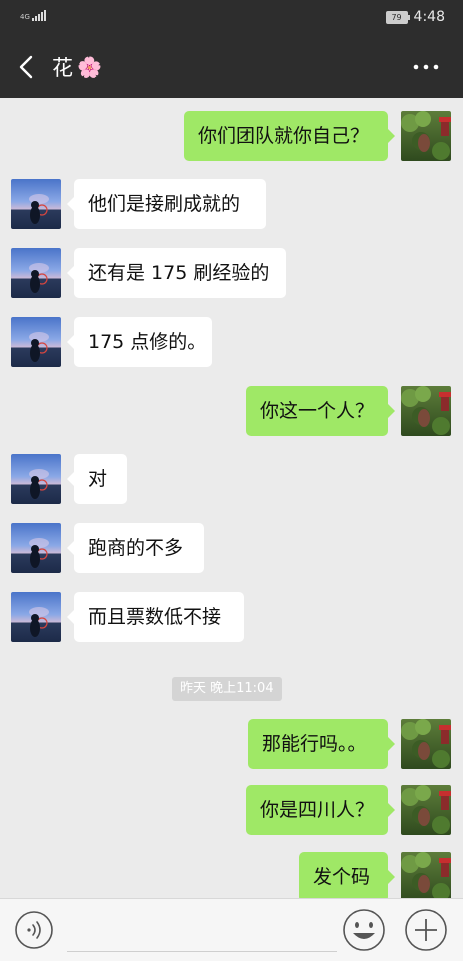 This screenshot has width=463, height=961. What do you see at coordinates (27, 67) in the screenshot?
I see `back-arrow-icon` at bounding box center [27, 67].